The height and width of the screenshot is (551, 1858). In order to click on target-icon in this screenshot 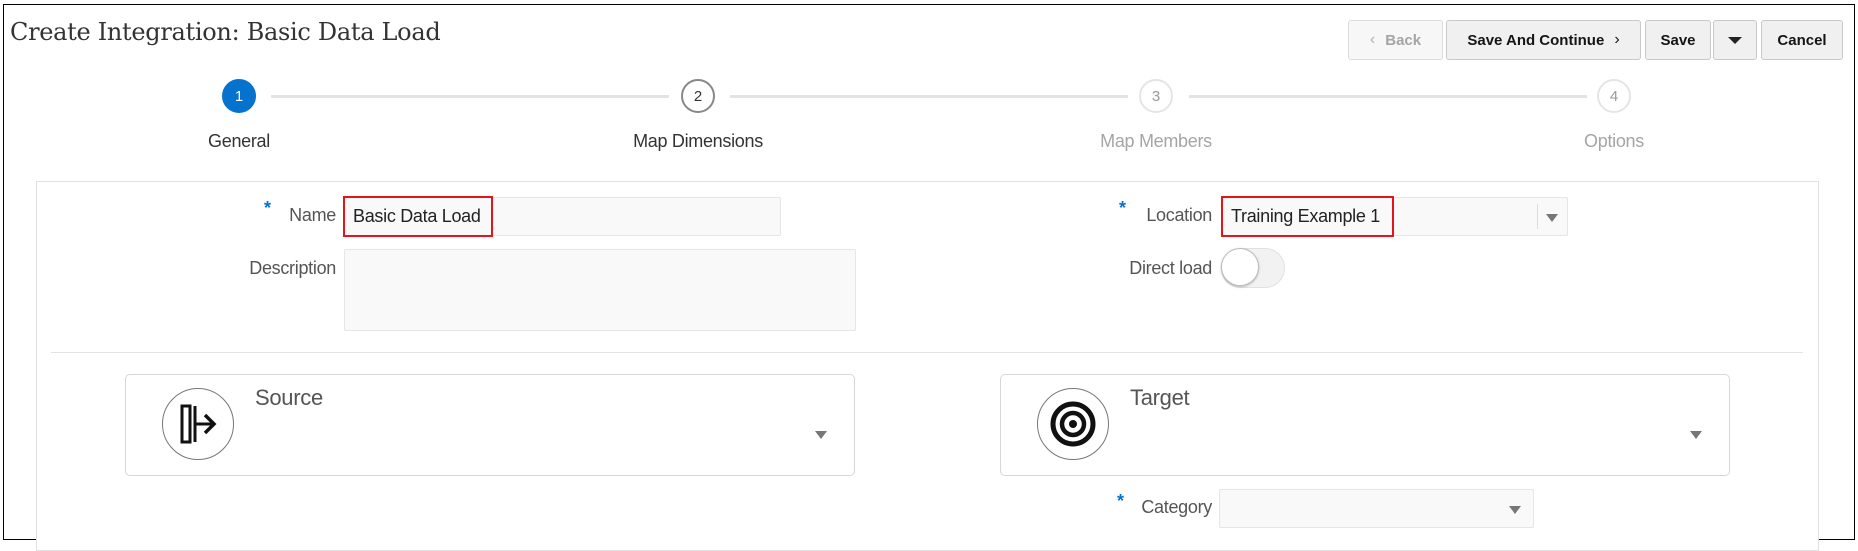, I will do `click(1073, 424)`.